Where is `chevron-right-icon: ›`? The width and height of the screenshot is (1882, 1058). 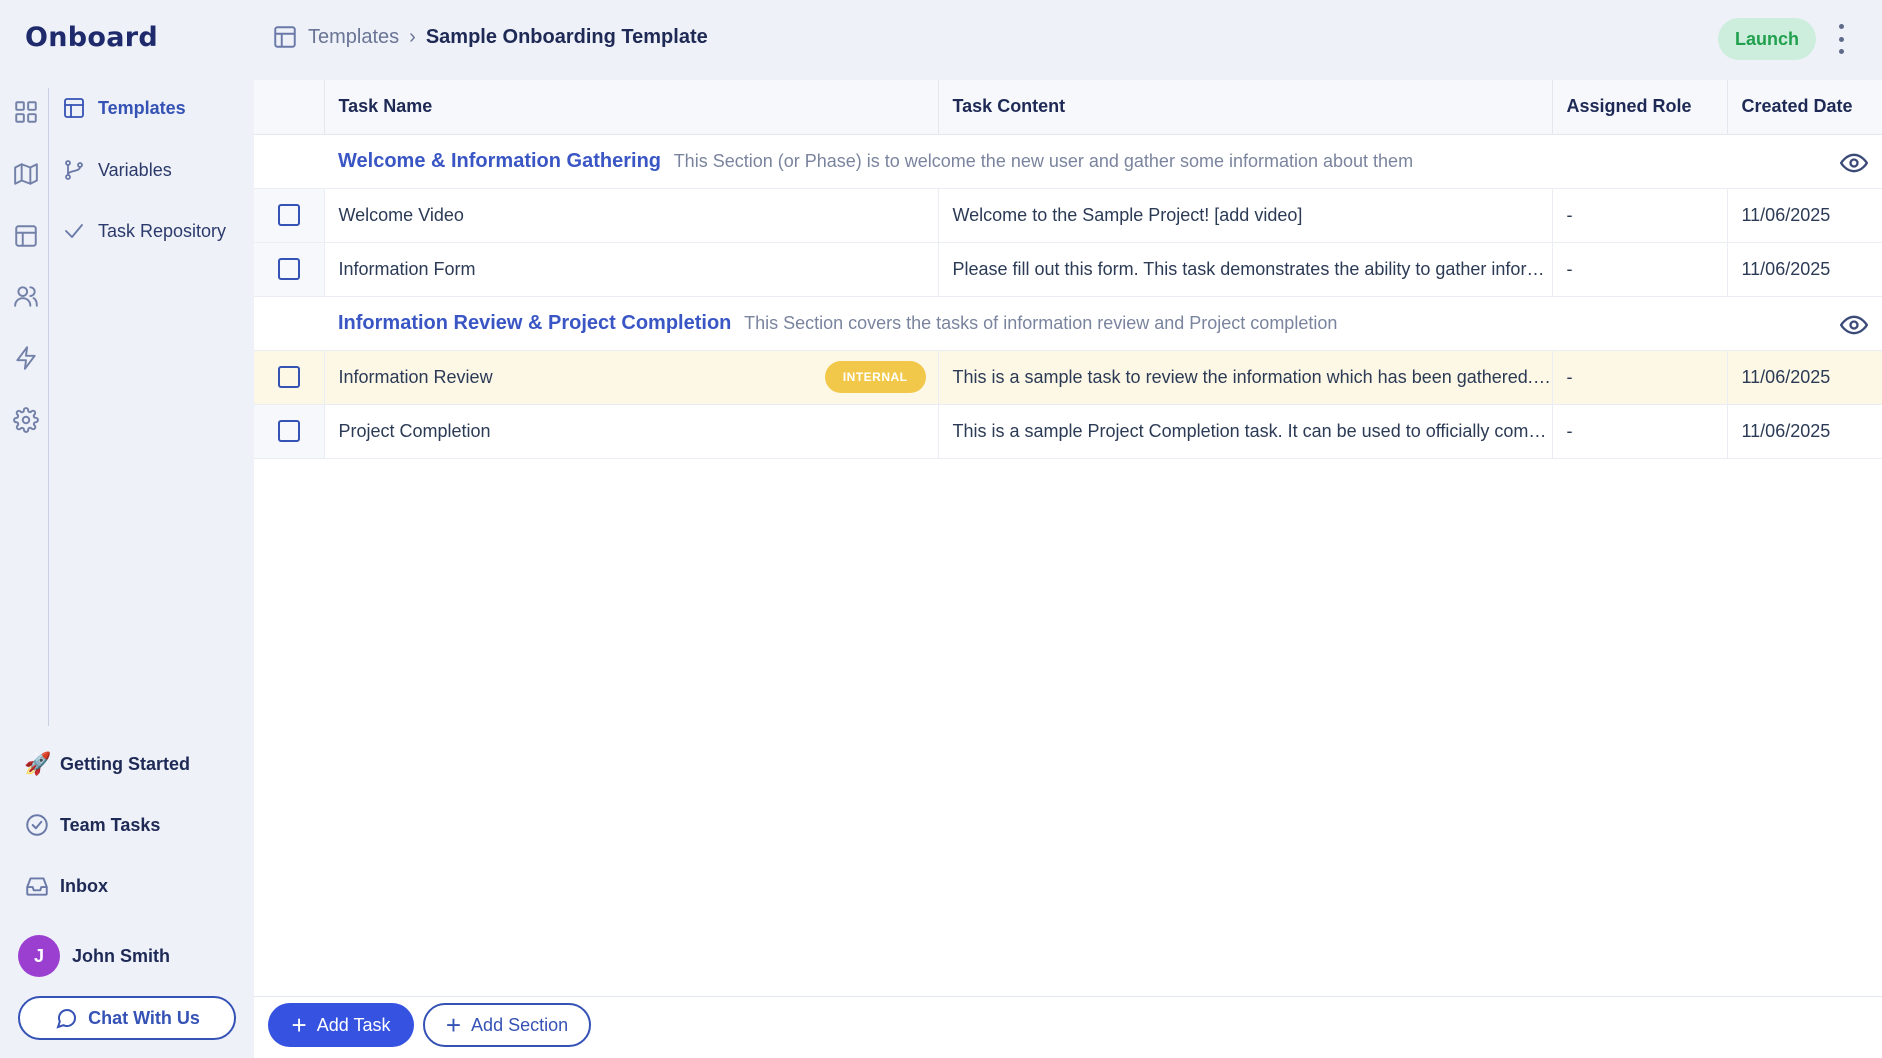
chevron-right-icon: › is located at coordinates (412, 36).